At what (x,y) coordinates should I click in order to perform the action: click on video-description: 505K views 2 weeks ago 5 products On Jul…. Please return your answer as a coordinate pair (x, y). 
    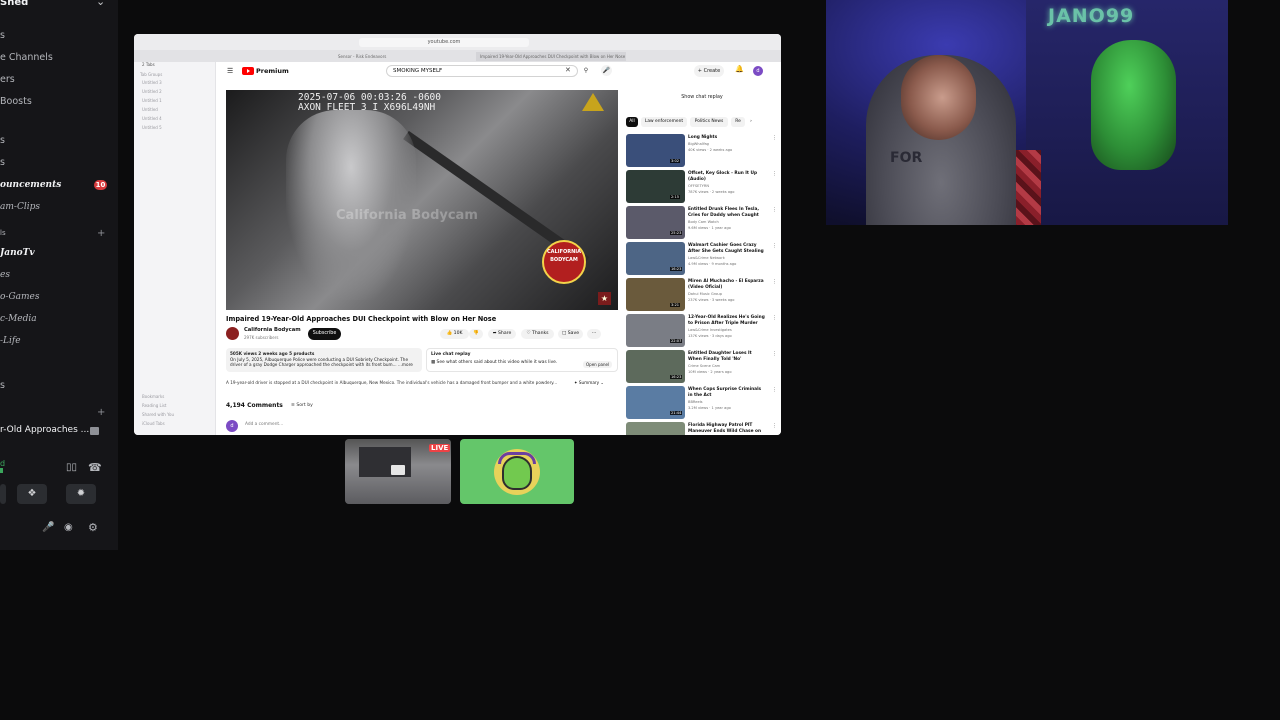
    Looking at the image, I should click on (324, 360).